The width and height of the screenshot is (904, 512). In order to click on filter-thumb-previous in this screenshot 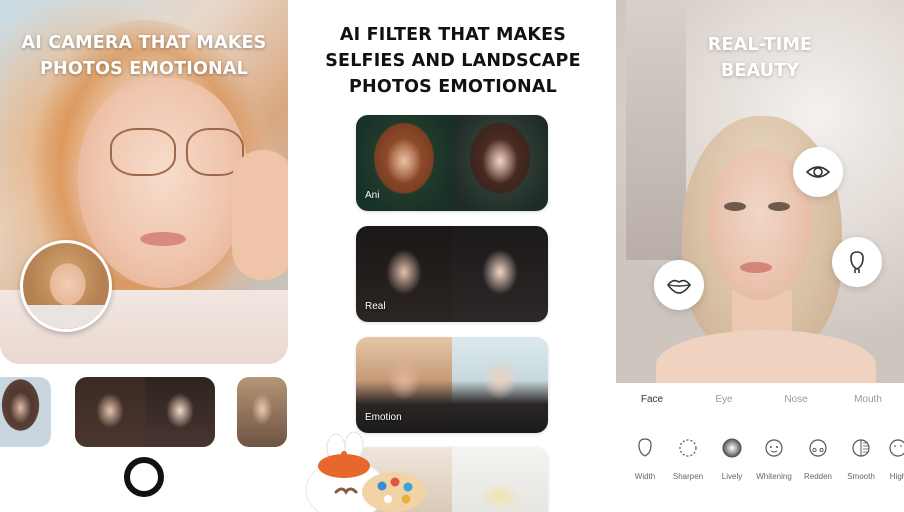, I will do `click(25, 412)`.